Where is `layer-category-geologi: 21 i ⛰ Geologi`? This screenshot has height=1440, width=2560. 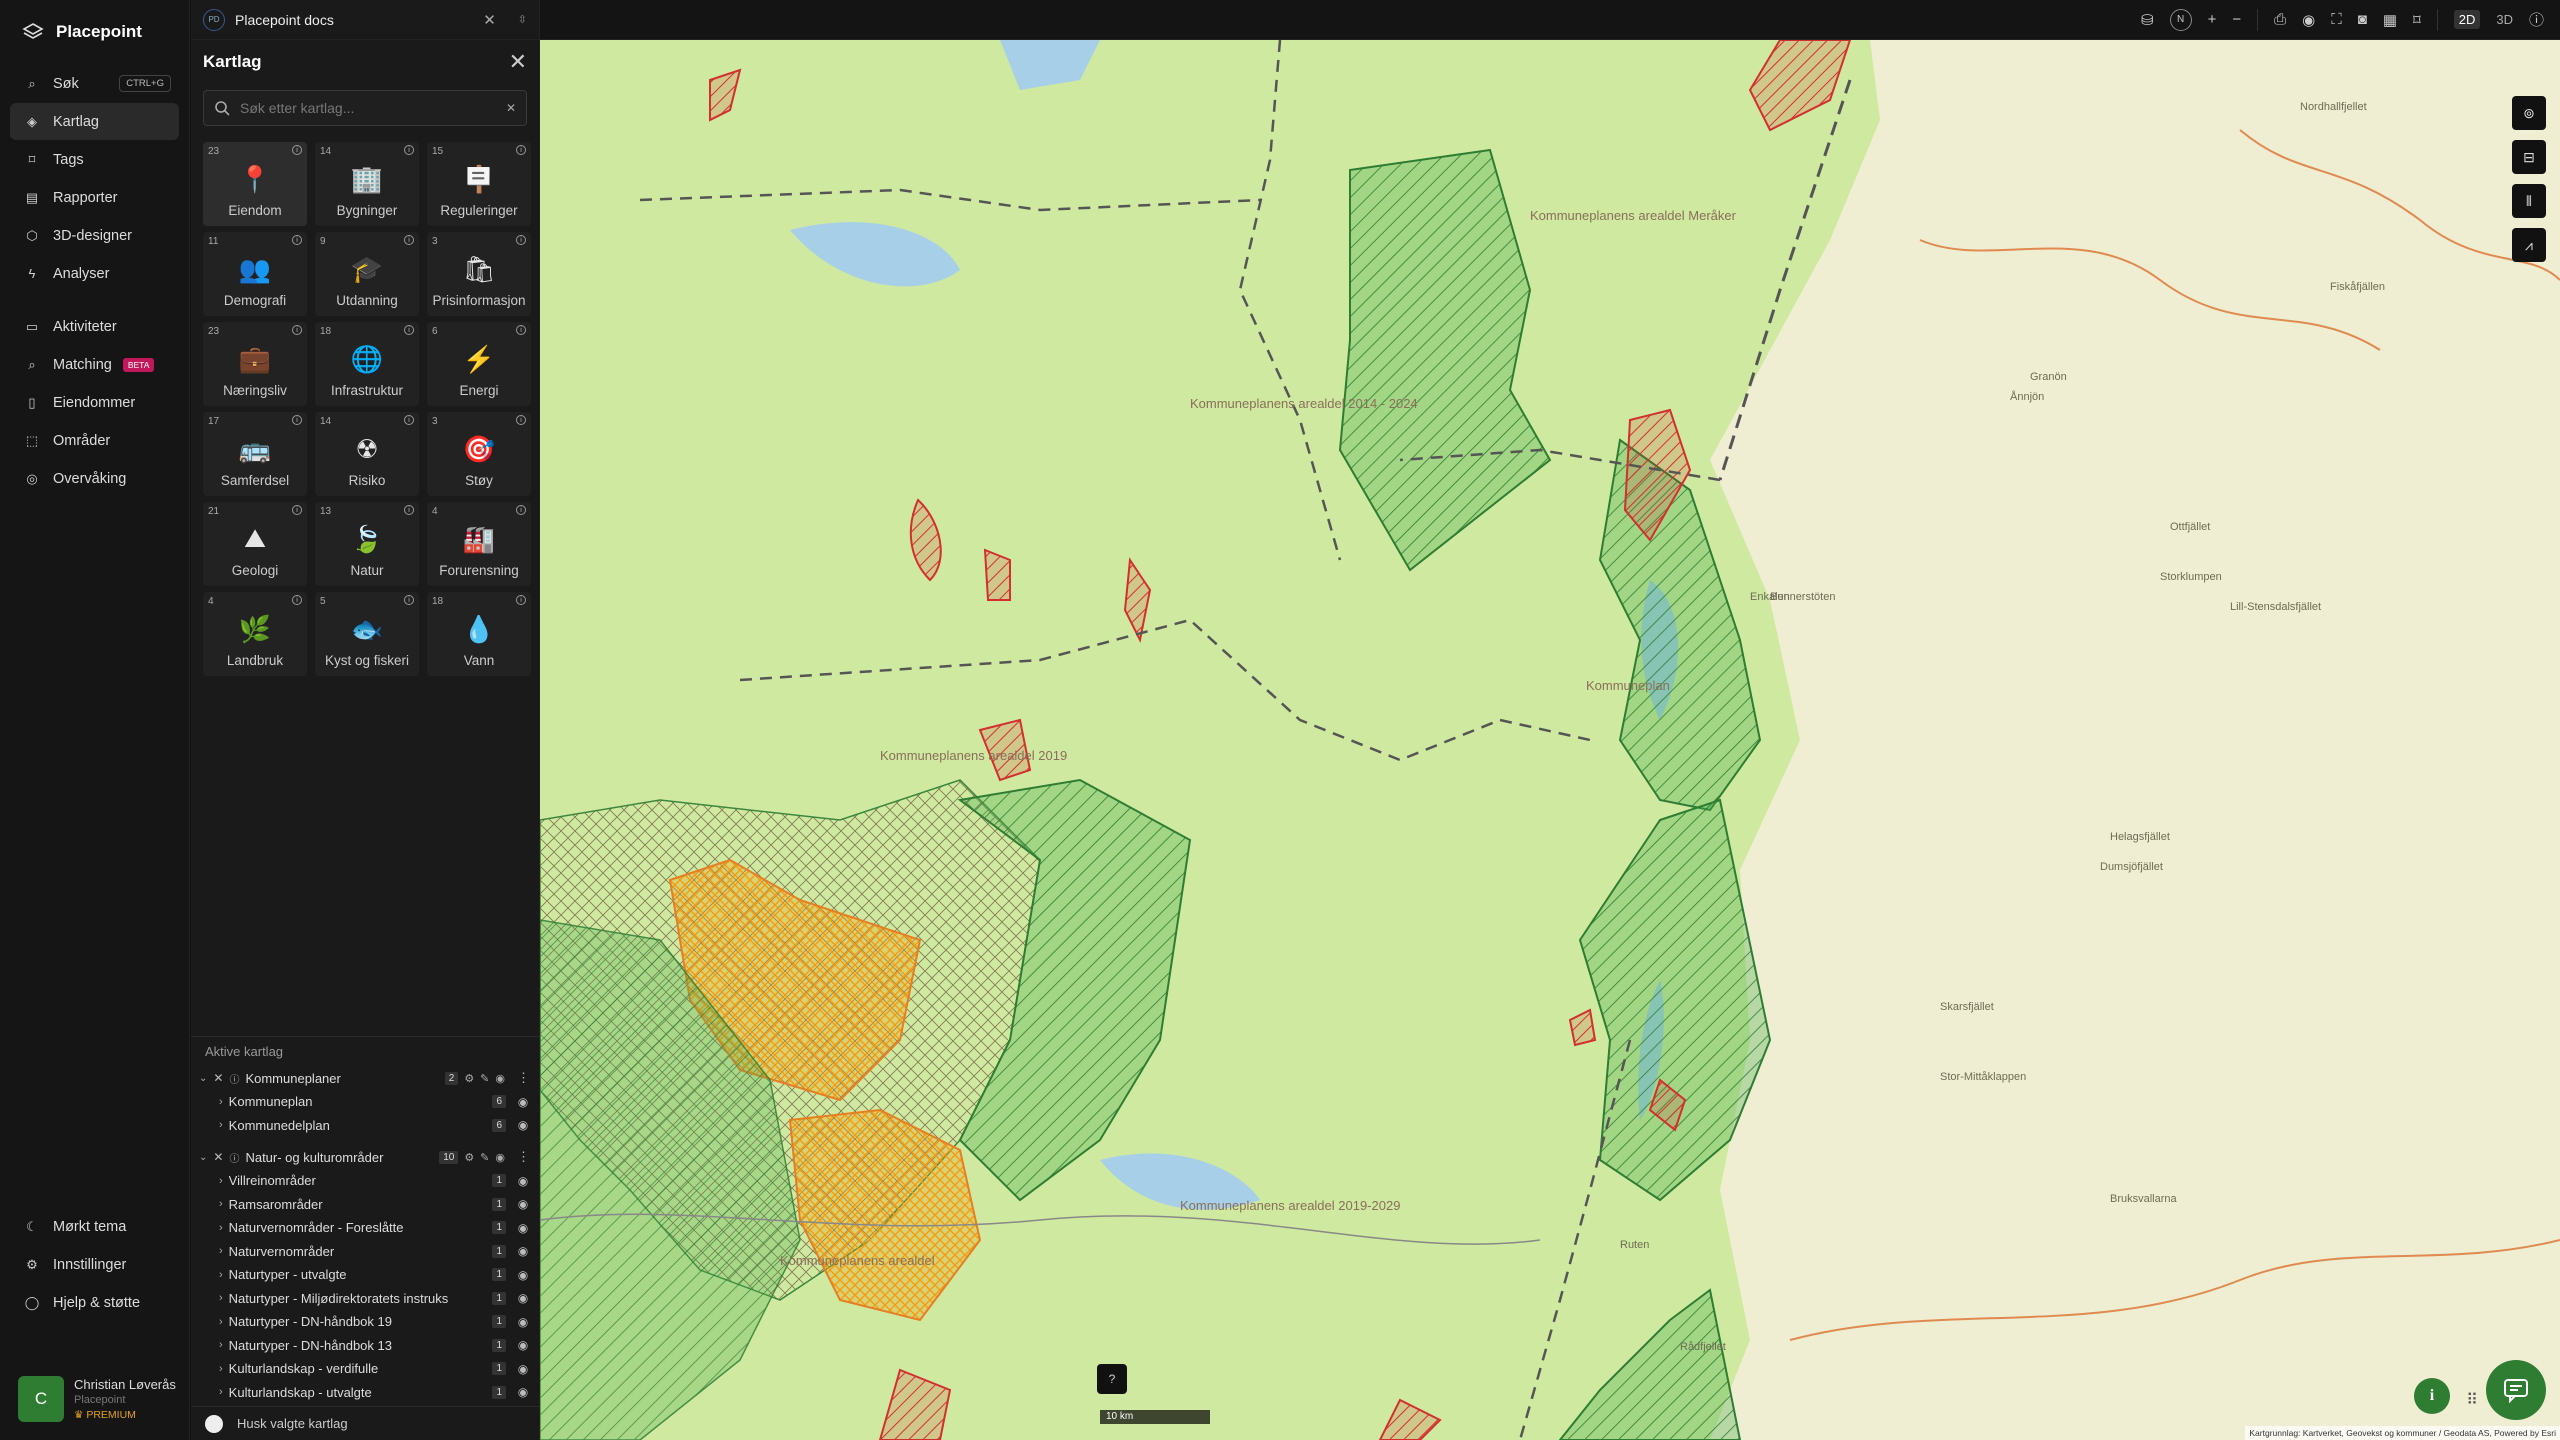 layer-category-geologi: 21 i ⛰ Geologi is located at coordinates (255, 544).